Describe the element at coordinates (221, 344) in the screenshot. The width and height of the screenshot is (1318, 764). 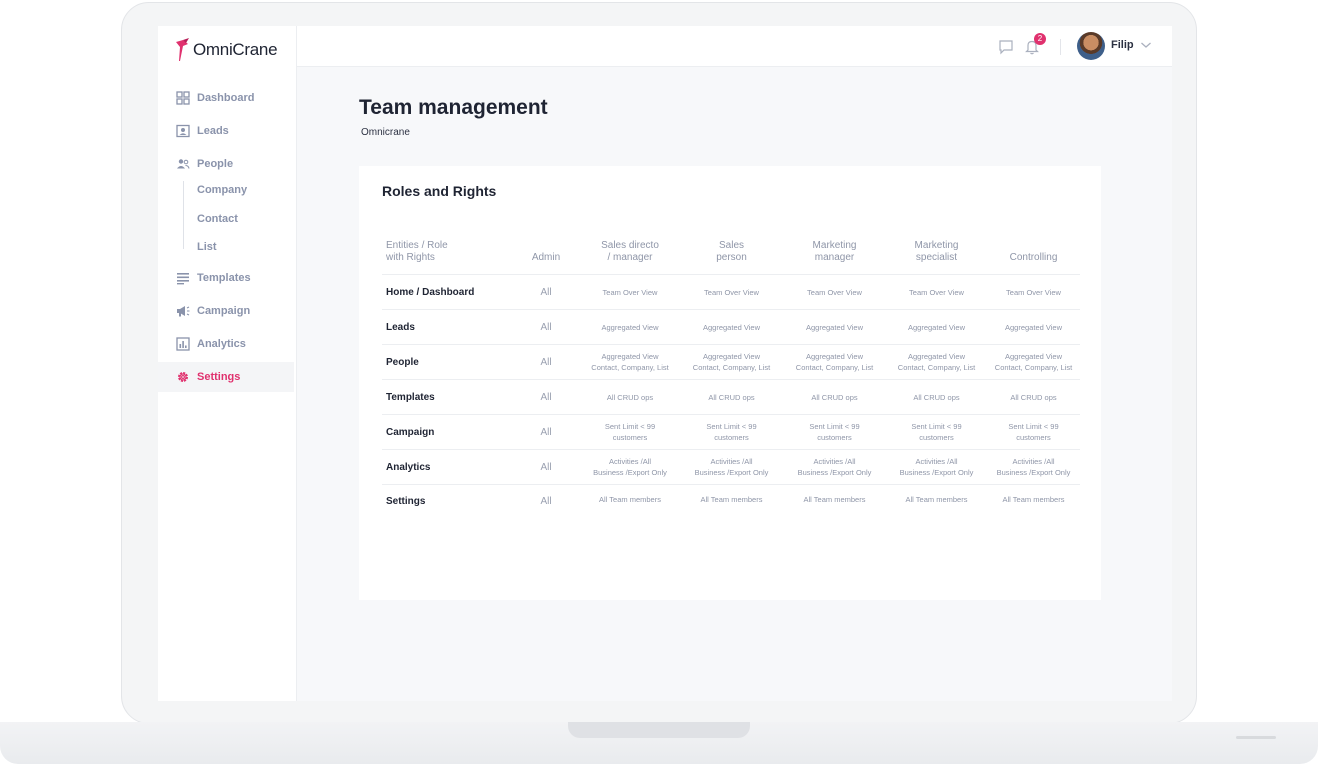
I see `sidebar-item-label: Analytics` at that location.